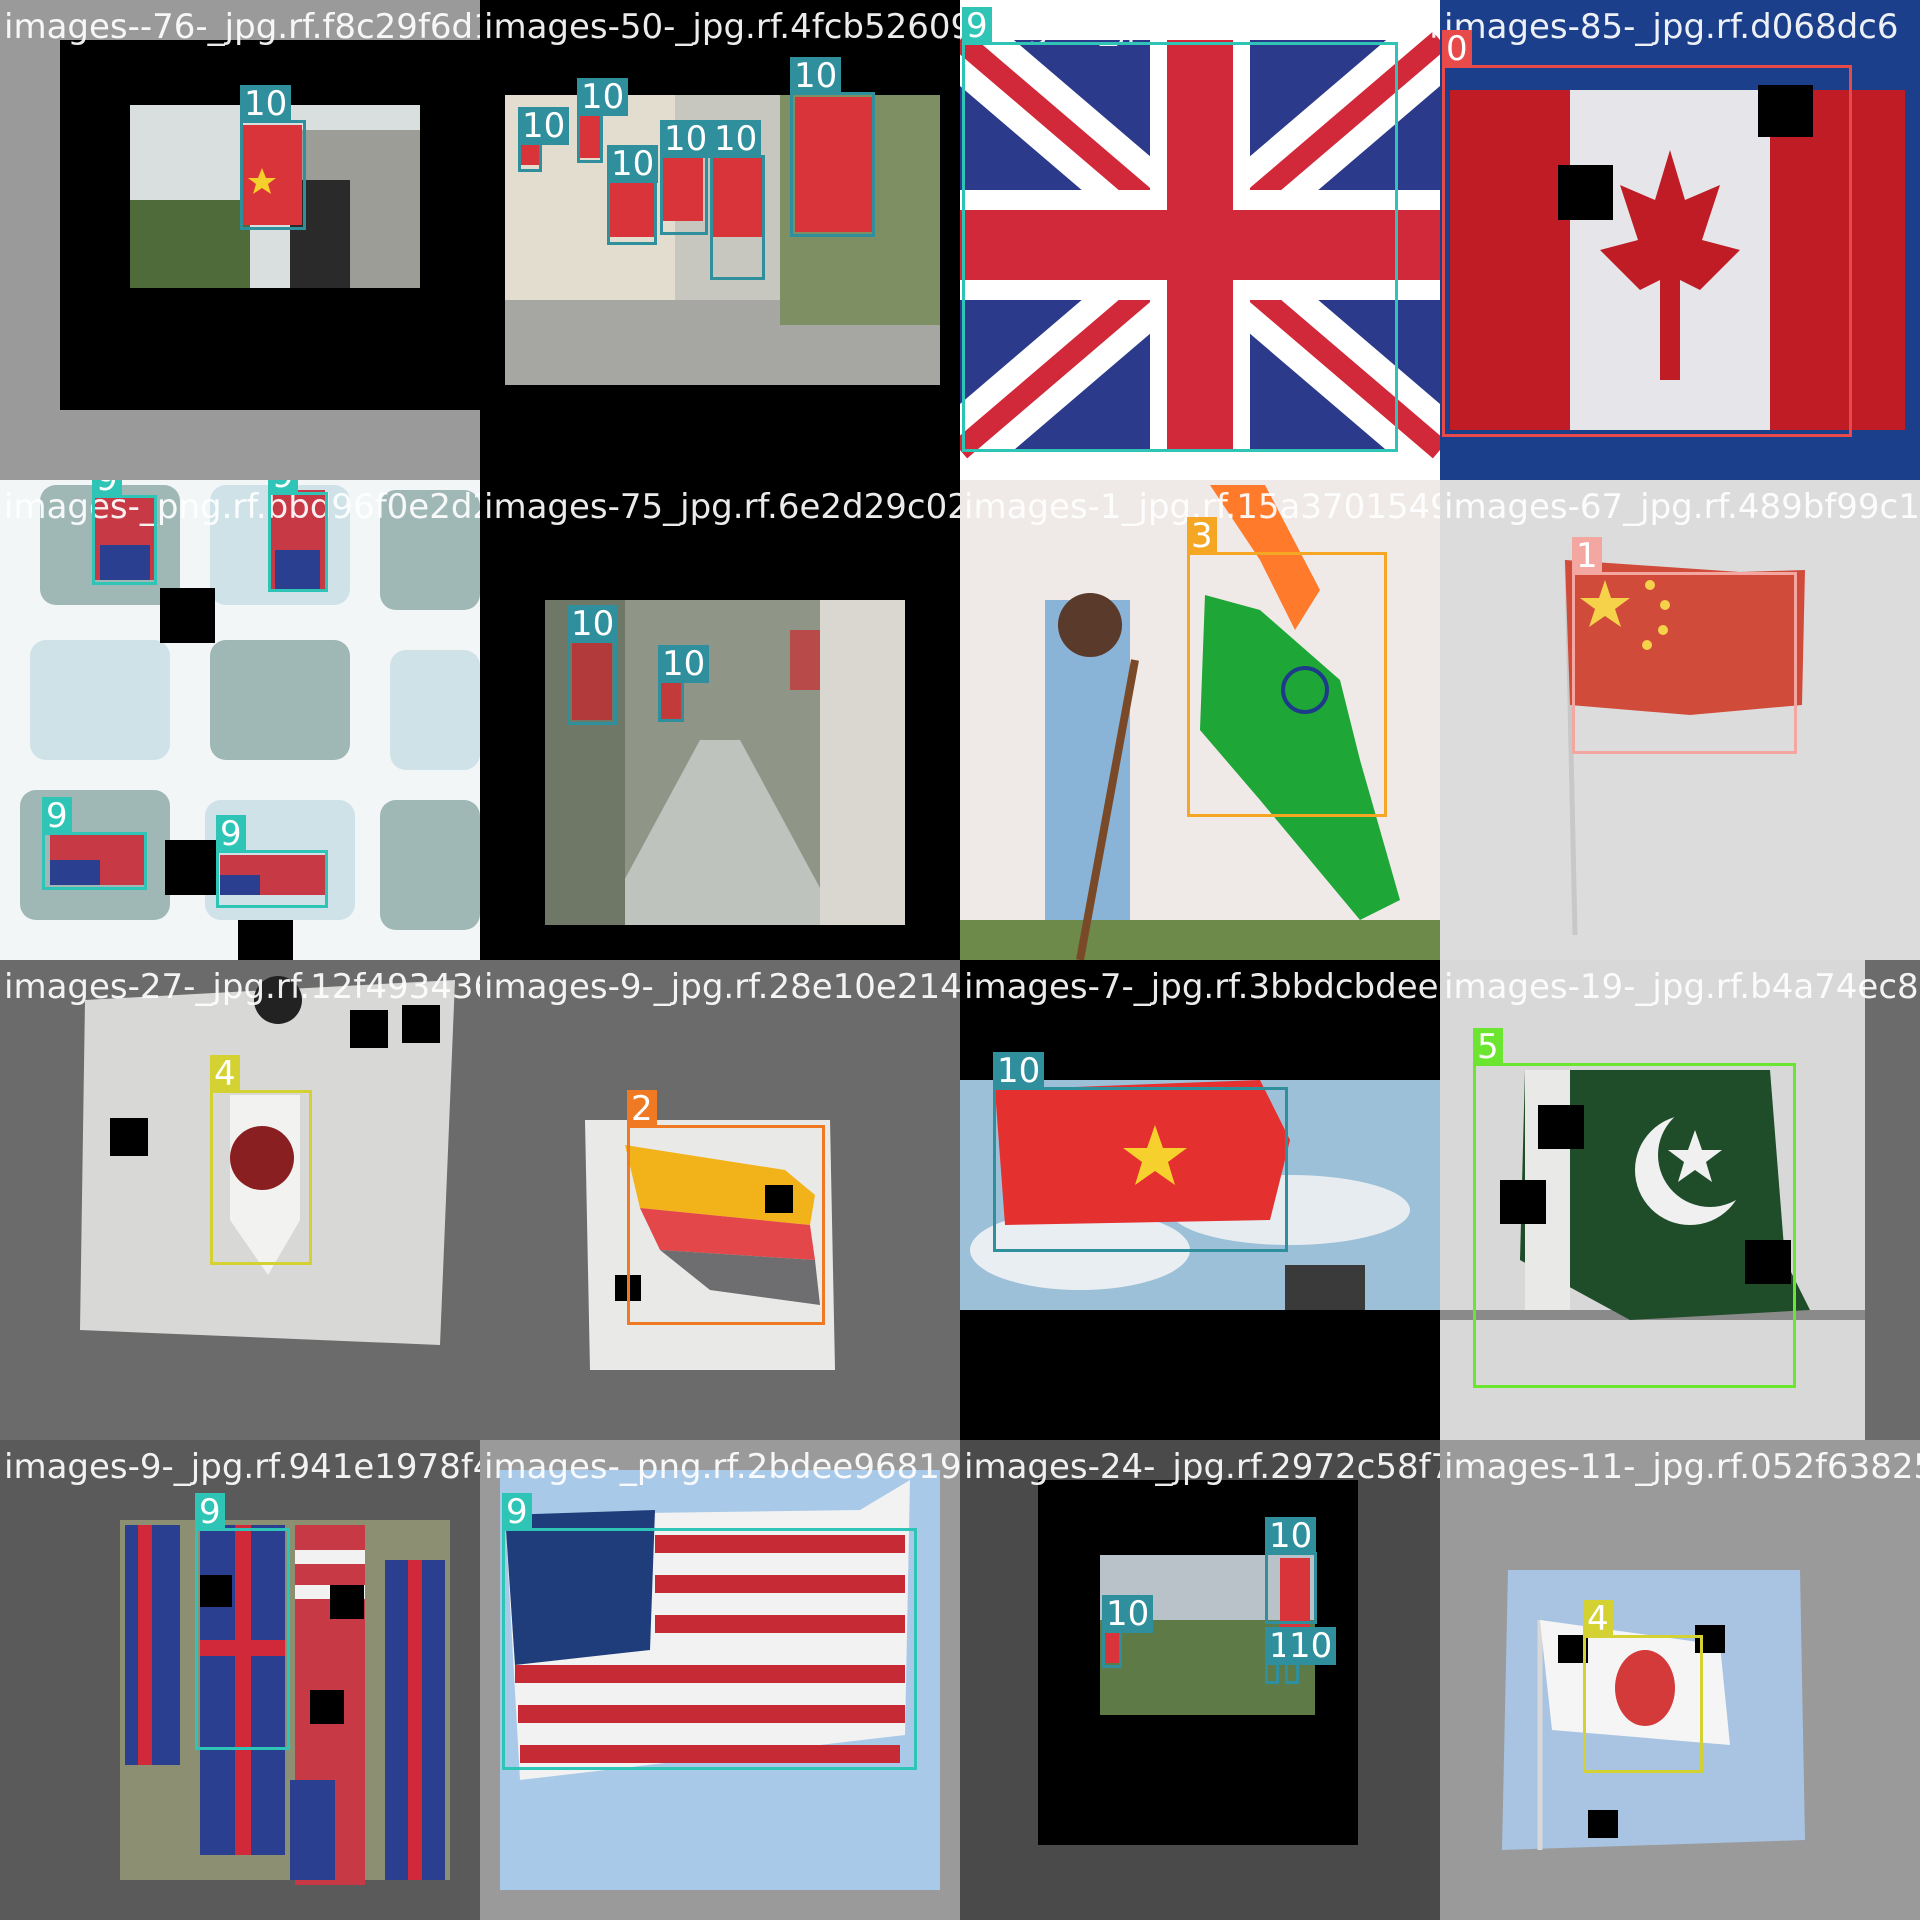 The image size is (1920, 1920). I want to click on tile-filename: images-9-_jpg.rf.941e1978f4e84f562, so click(242, 1467).